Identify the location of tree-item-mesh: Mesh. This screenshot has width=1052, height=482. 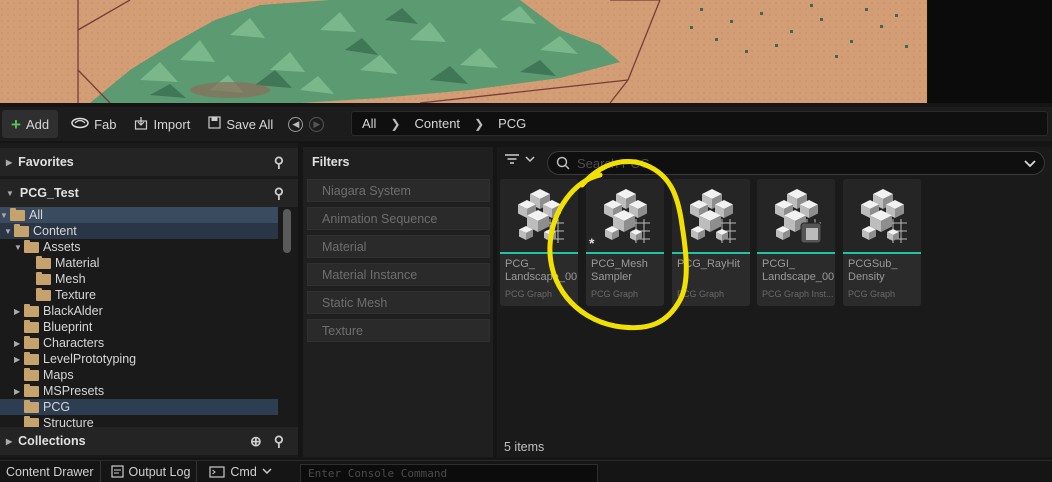
(61, 279).